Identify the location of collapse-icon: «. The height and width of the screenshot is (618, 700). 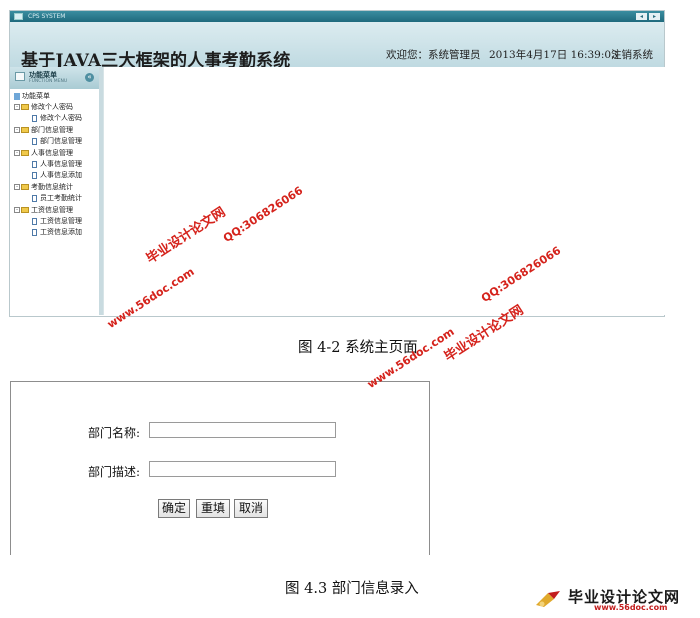
(89, 77).